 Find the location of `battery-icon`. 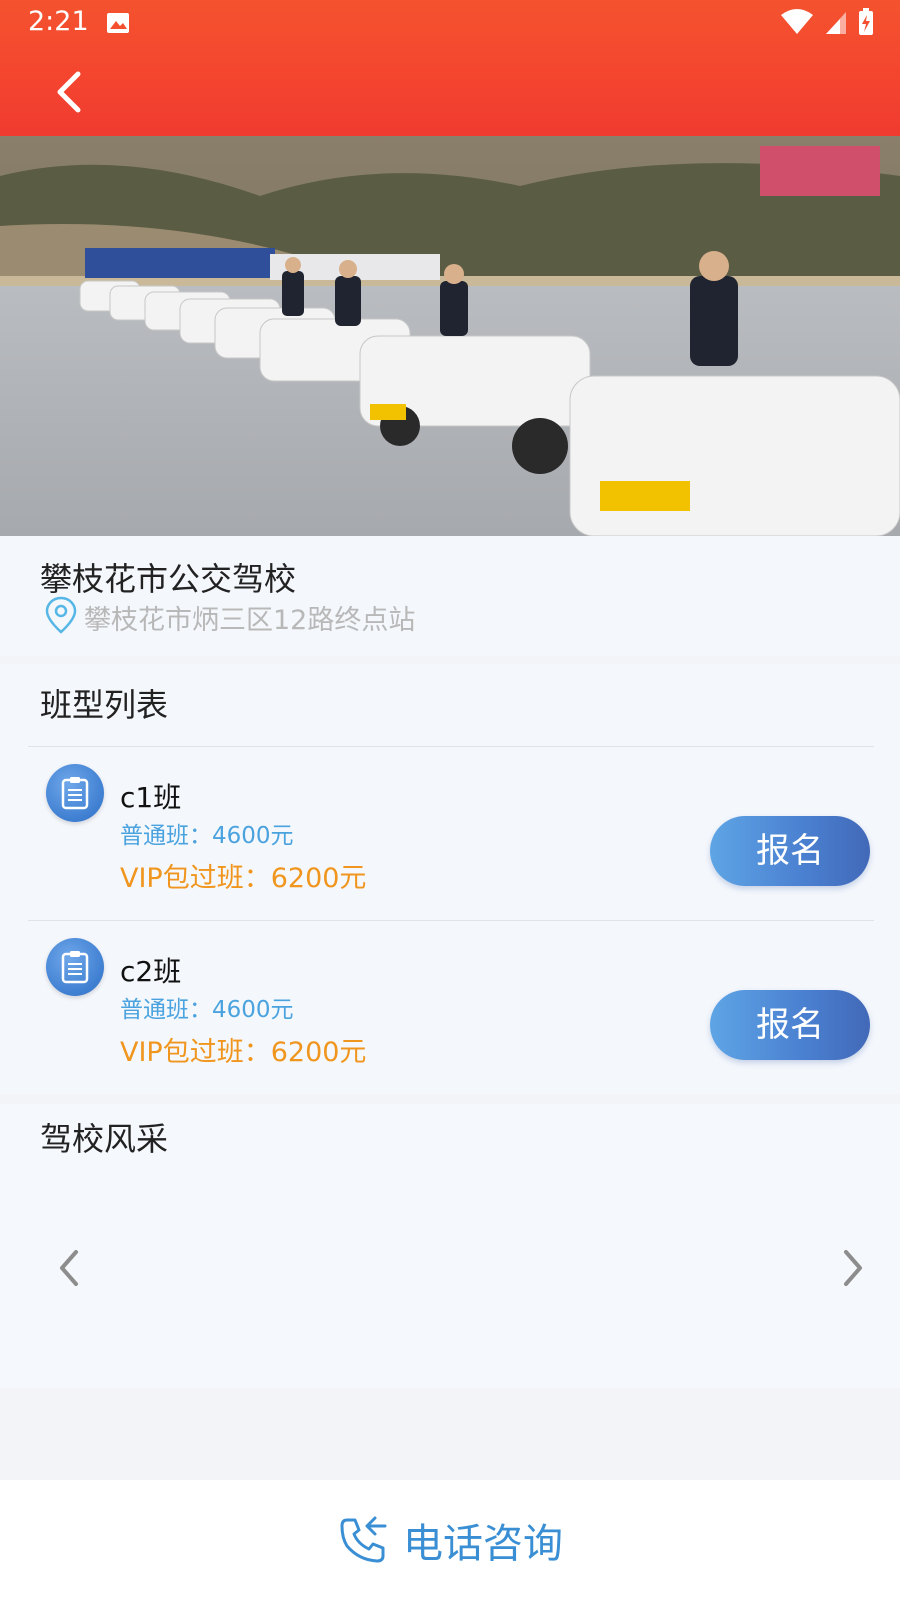

battery-icon is located at coordinates (866, 21).